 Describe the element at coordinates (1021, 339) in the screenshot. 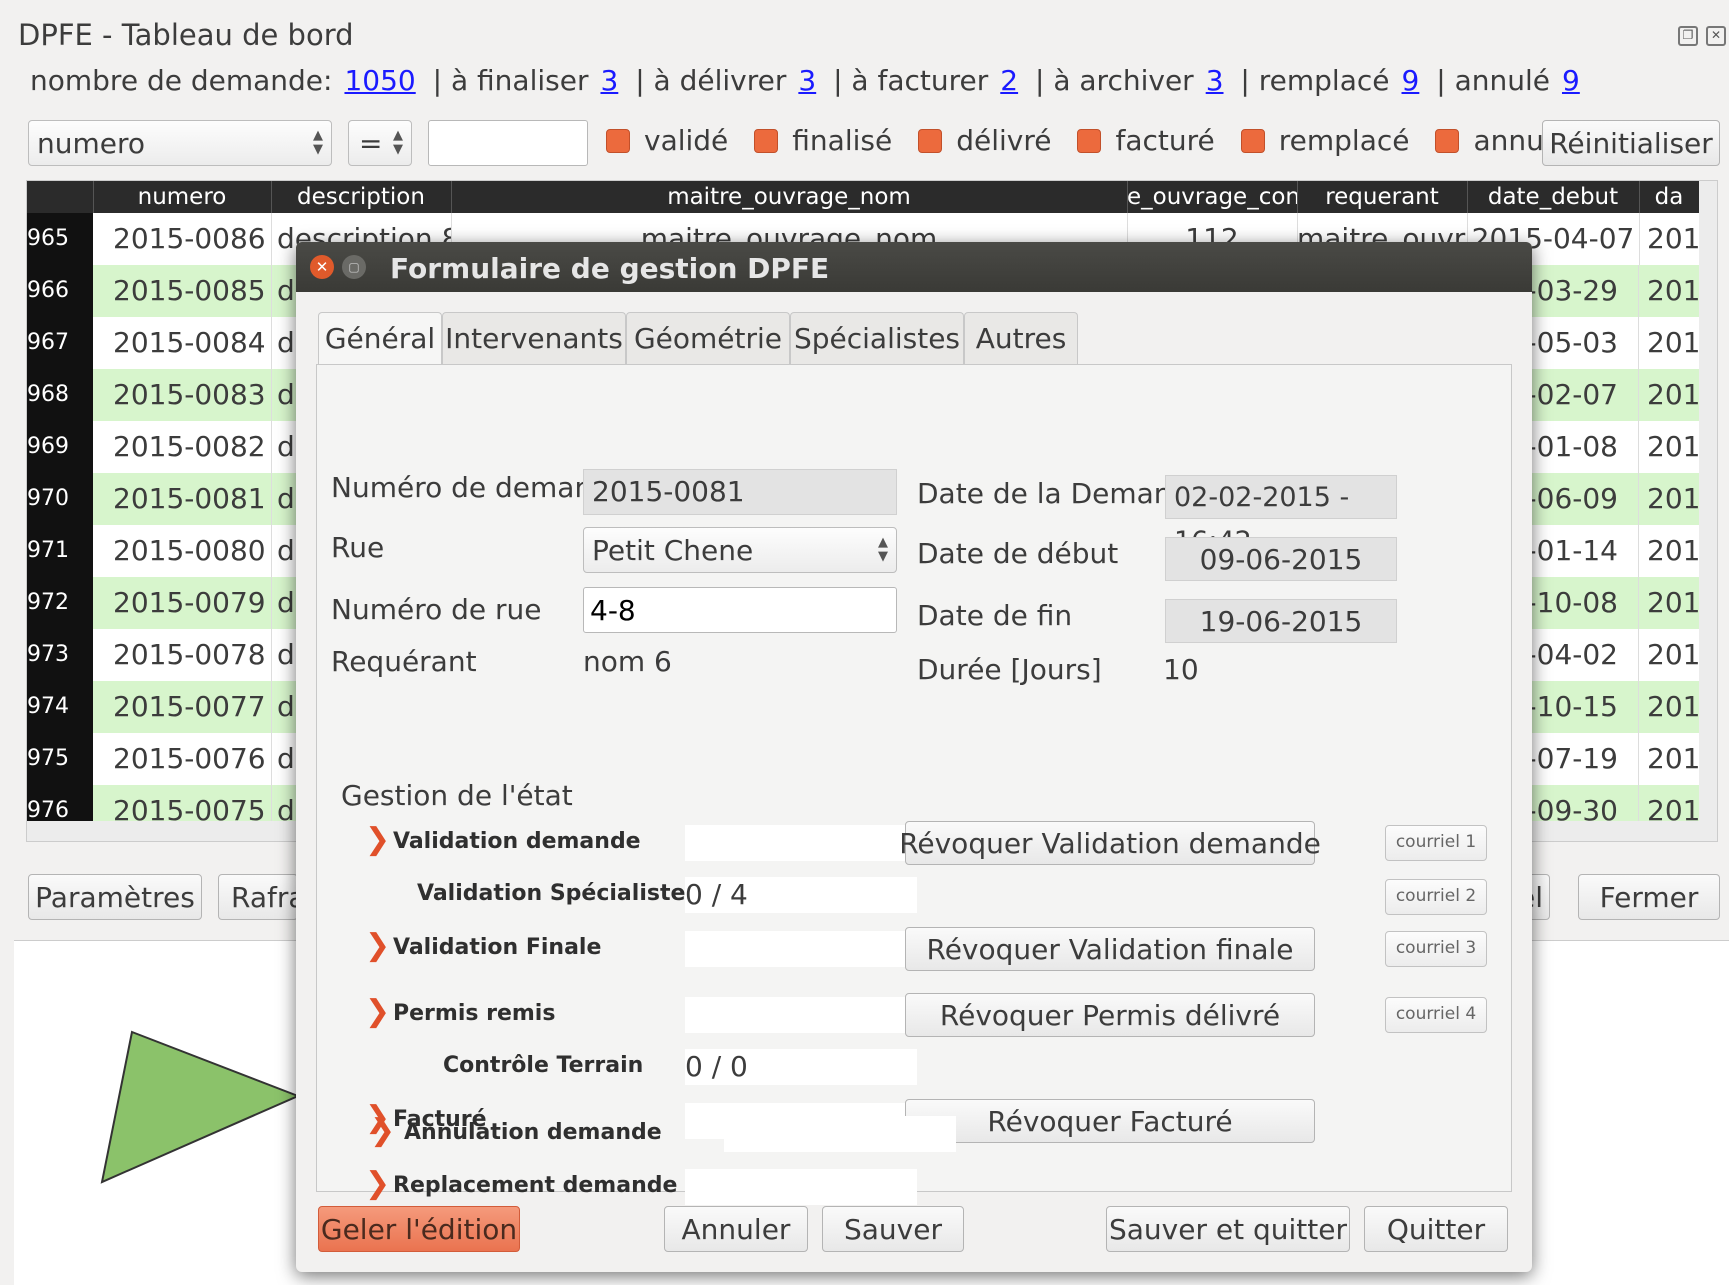

I see `tab-autres: Autres` at that location.